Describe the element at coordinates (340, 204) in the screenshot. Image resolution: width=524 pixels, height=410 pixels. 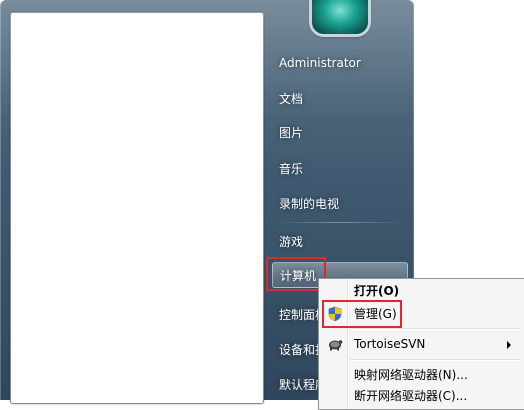
I see `start-item-recorded-tv: 录制的电视` at that location.